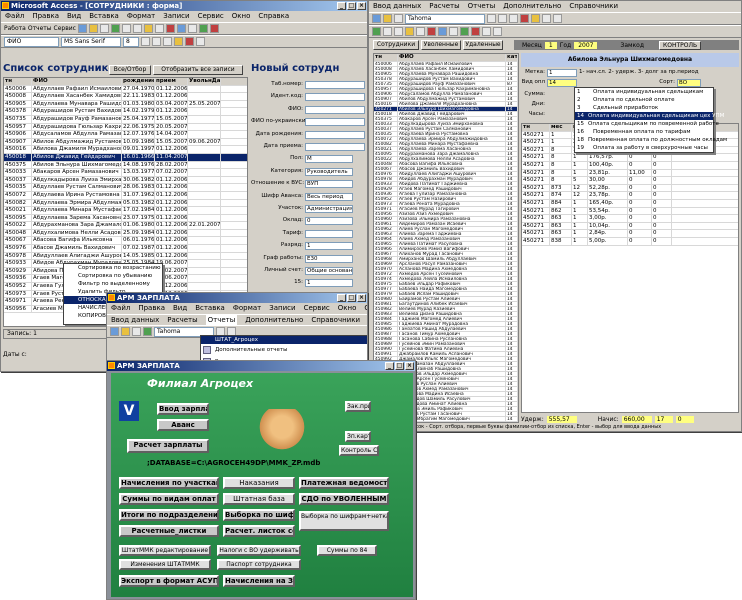  What do you see at coordinates (18, 81) in the screenshot?
I see `column-header: тн` at bounding box center [18, 81].